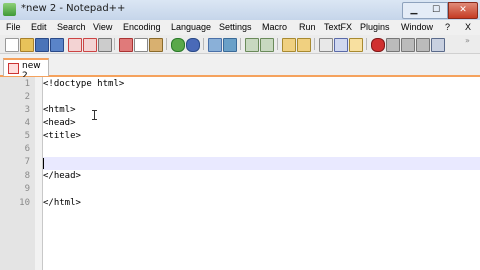 Image resolution: width=480 pixels, height=270 pixels. I want to click on text-caret, so click(43, 163).